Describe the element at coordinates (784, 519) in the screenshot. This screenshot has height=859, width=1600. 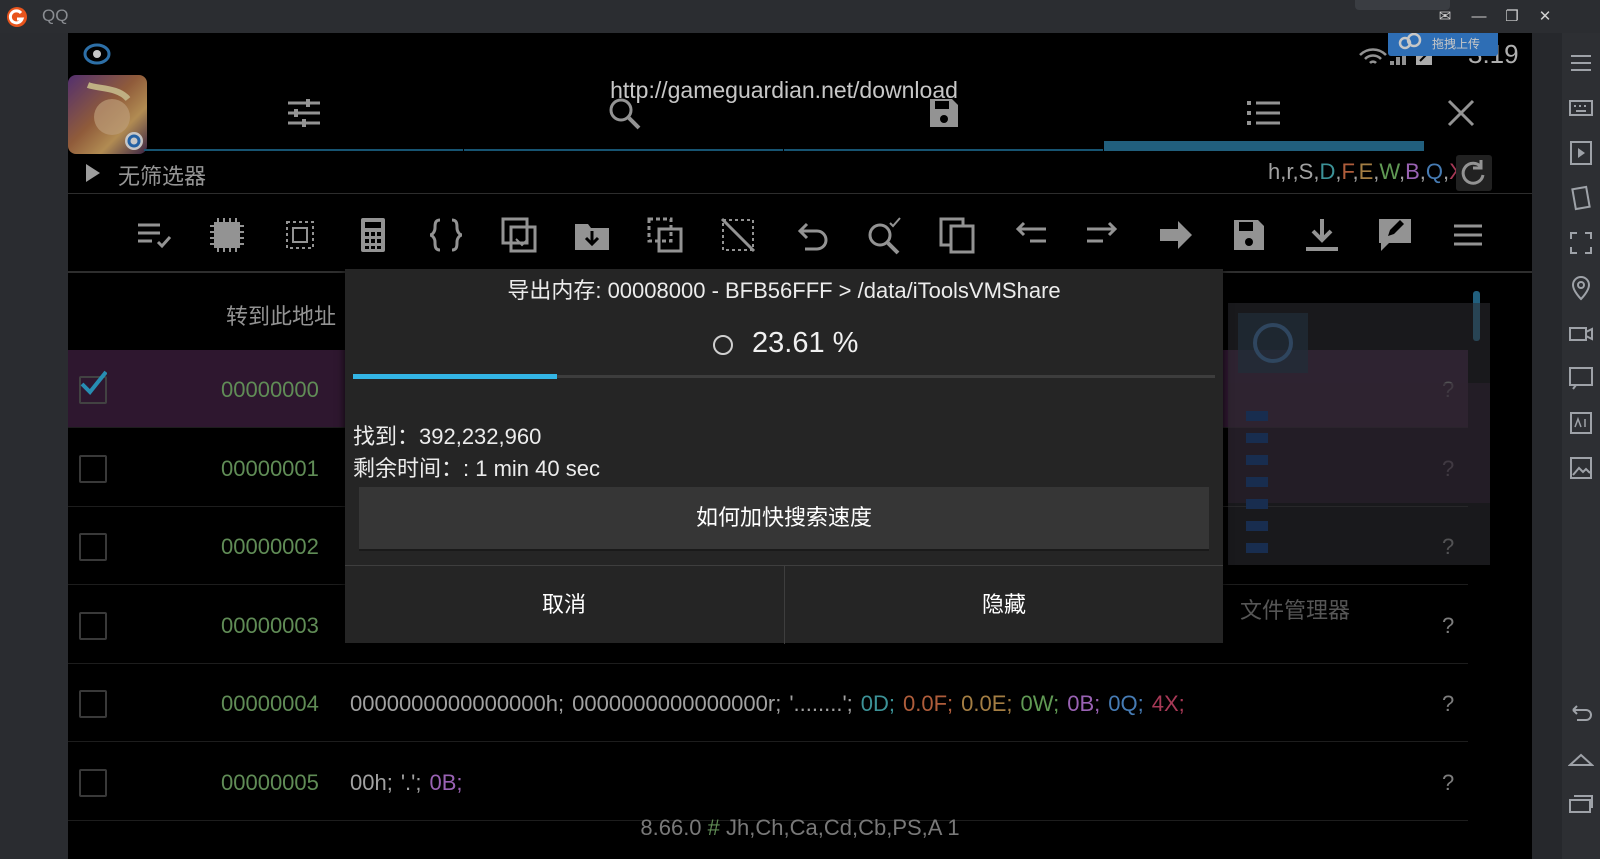
I see `speedup-help-button: 如何加快搜索速度` at that location.